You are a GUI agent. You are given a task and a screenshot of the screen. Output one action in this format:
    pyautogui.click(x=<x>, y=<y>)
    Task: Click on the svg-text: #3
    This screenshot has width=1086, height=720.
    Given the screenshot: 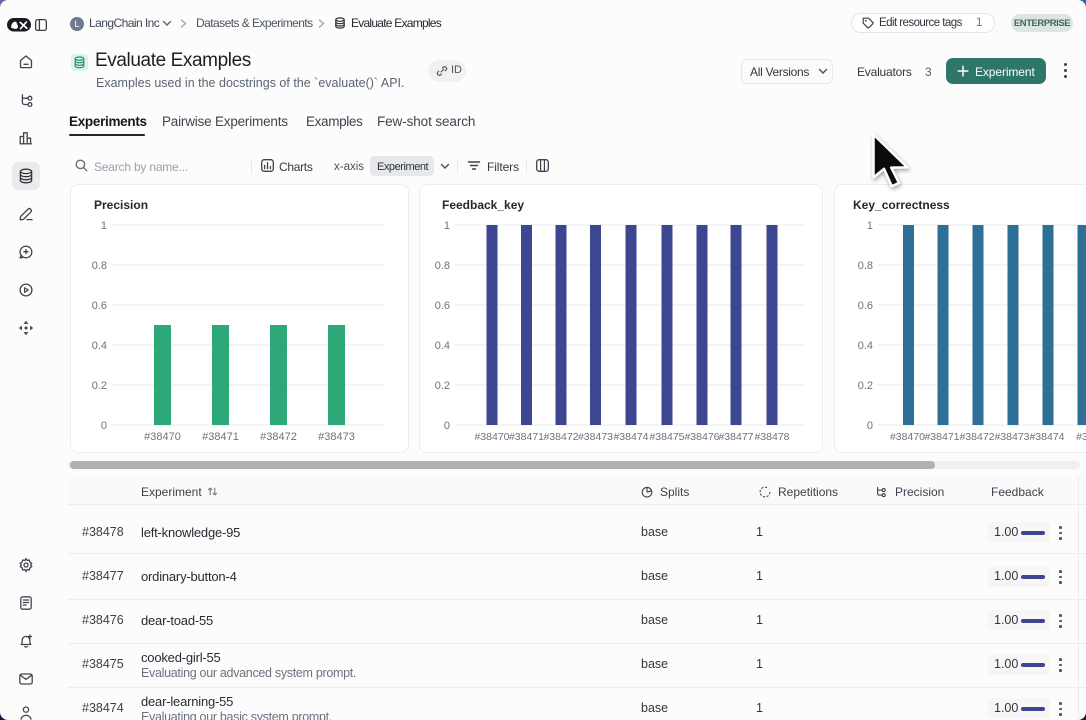 What is the action you would take?
    pyautogui.click(x=1081, y=437)
    